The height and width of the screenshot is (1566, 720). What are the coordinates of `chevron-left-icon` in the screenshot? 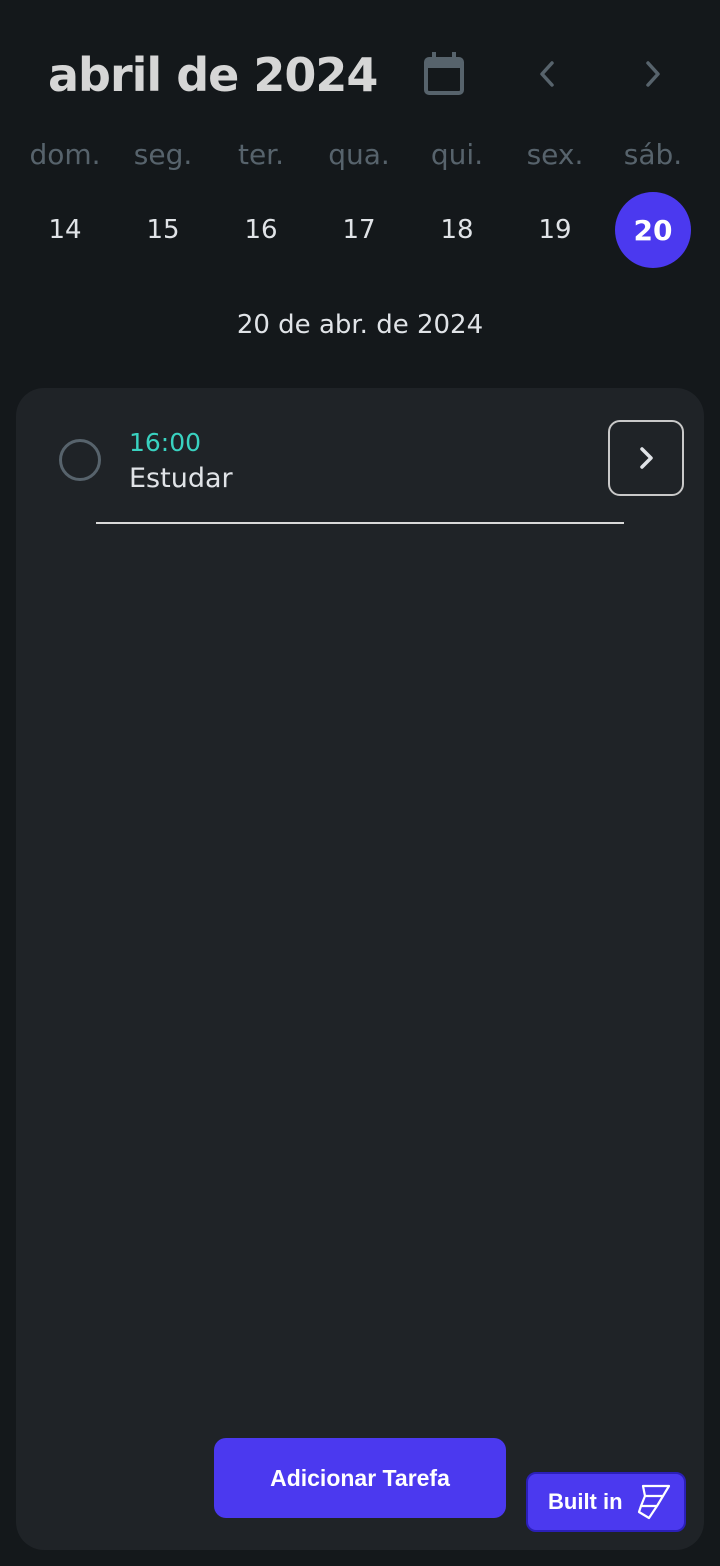 It's located at (547, 74).